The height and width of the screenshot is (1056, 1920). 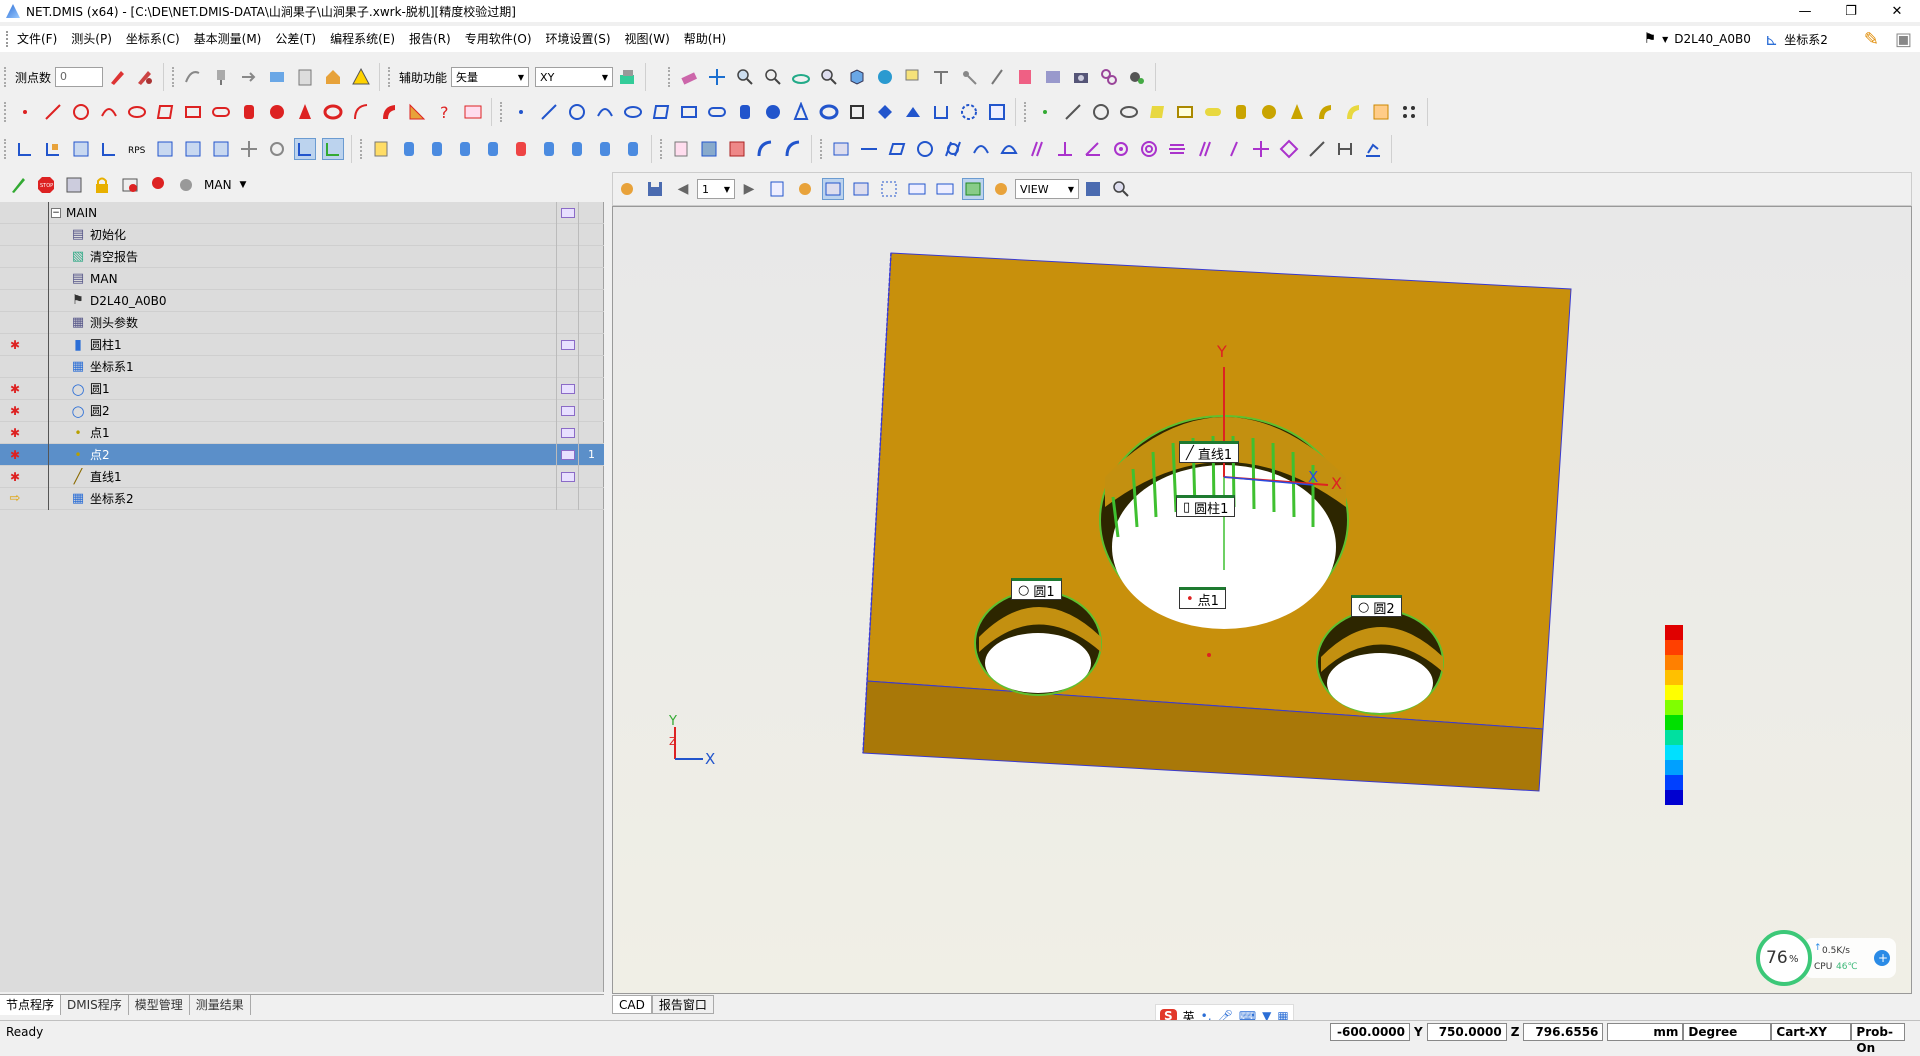 What do you see at coordinates (1381, 112) in the screenshot?
I see `proj-grid-icon` at bounding box center [1381, 112].